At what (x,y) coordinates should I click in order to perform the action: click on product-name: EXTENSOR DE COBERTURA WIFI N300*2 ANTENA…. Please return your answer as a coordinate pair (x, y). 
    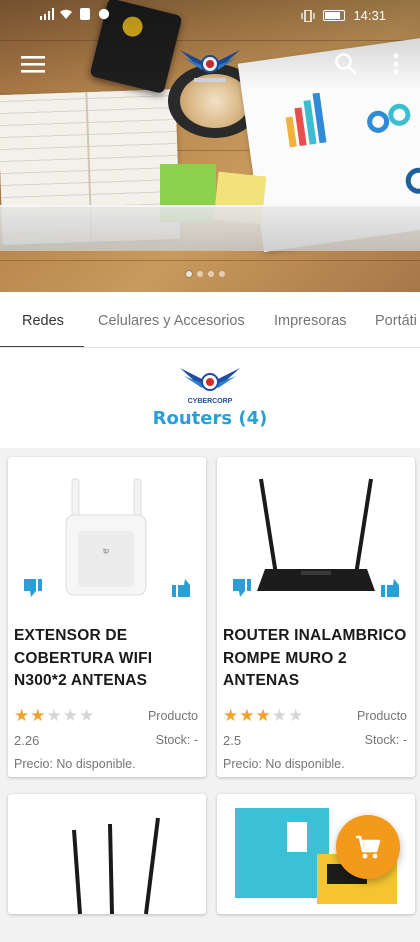
    Looking at the image, I should click on (83, 658).